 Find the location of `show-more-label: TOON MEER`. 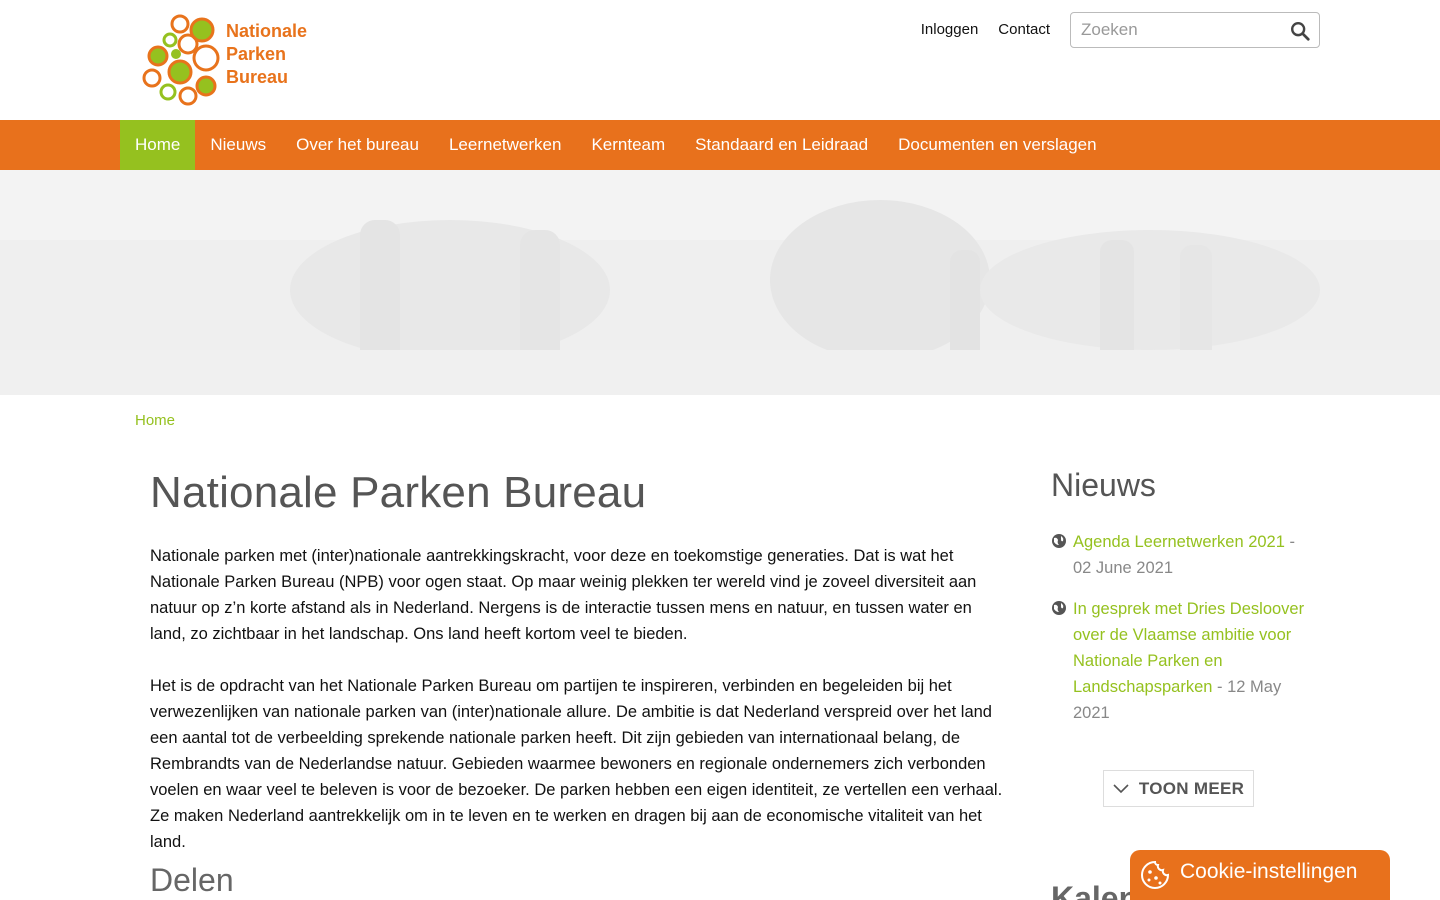

show-more-label: TOON MEER is located at coordinates (1191, 788).